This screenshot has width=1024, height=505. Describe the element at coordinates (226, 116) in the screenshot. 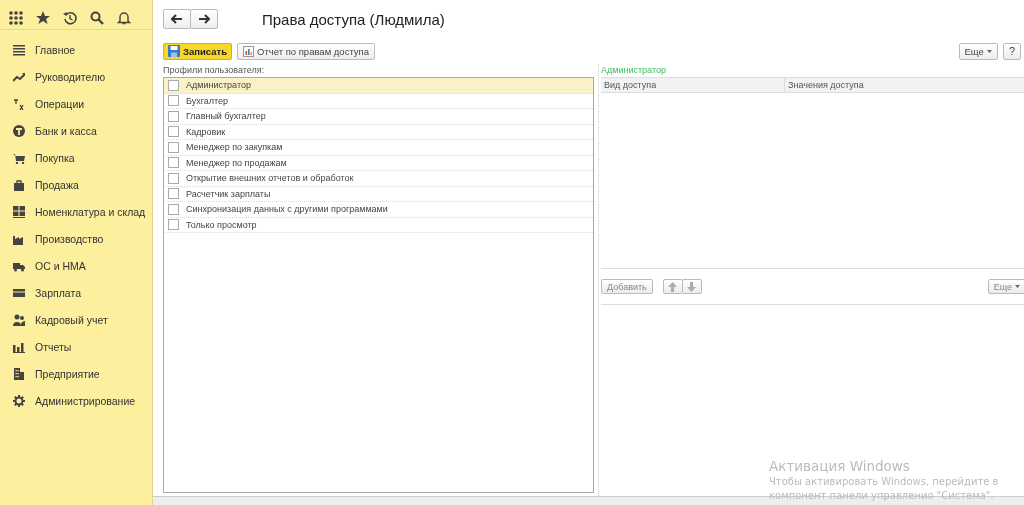

I see `profile-name: Главный бухгалтер` at that location.